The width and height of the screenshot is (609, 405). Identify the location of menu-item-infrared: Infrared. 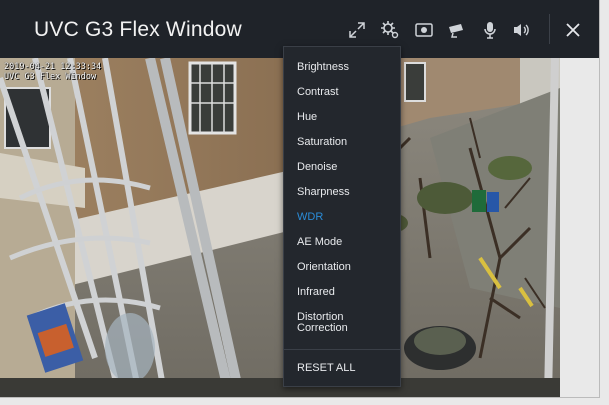
(316, 292).